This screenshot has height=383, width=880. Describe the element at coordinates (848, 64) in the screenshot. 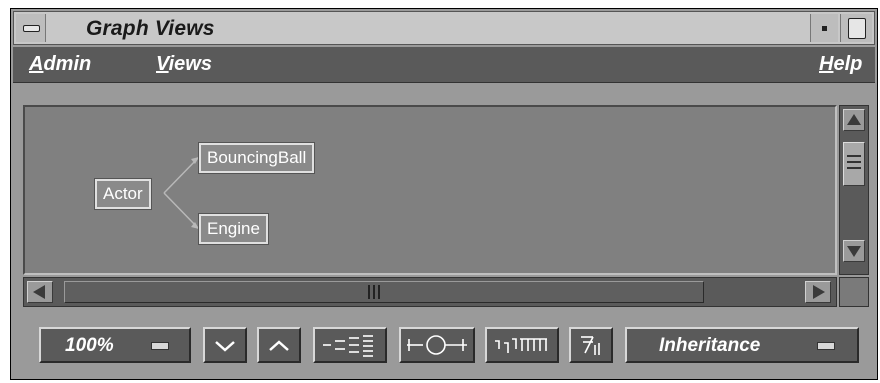

I see `menu-help-label: elp` at that location.